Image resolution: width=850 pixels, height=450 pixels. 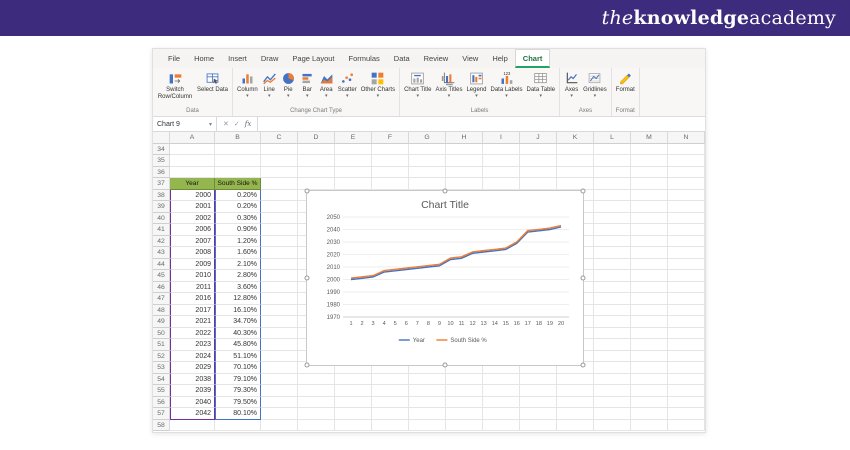 What do you see at coordinates (390, 425) in the screenshot?
I see `cell-f58` at bounding box center [390, 425].